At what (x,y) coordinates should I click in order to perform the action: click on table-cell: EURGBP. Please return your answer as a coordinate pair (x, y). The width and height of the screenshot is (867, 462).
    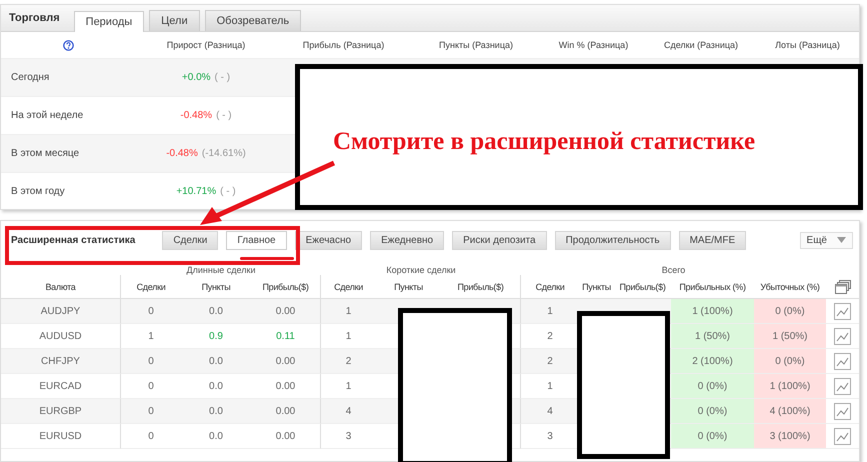
    Looking at the image, I should click on (61, 411).